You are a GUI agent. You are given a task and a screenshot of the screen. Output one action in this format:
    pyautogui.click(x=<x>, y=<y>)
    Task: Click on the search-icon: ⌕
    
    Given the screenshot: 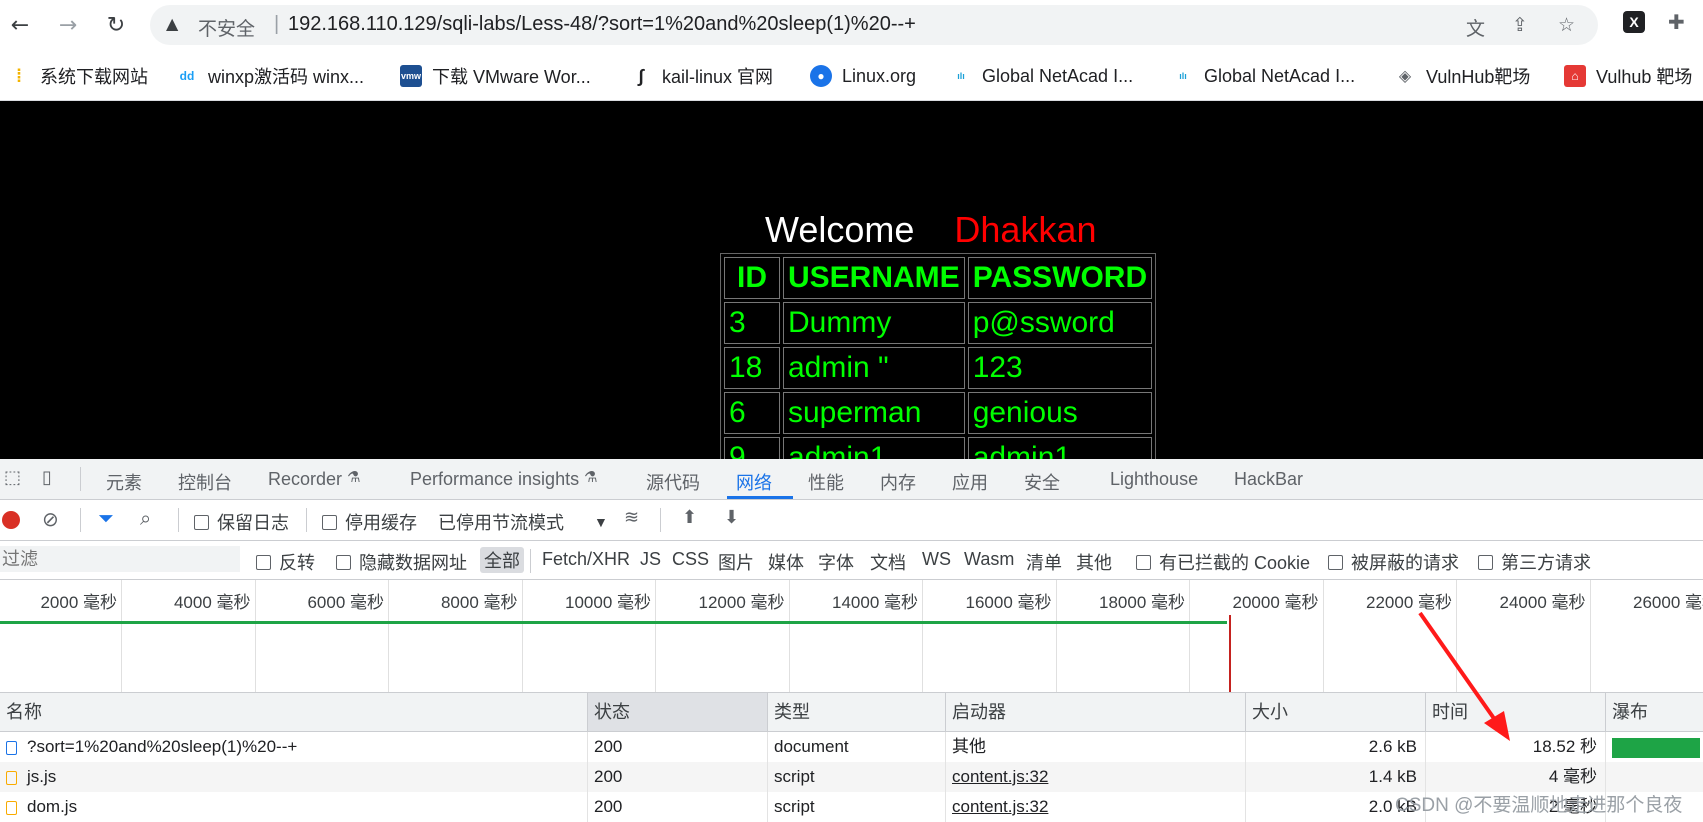 What is the action you would take?
    pyautogui.click(x=145, y=518)
    